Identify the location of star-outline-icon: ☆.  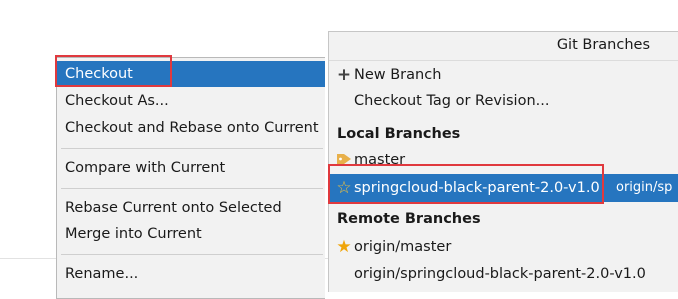
(344, 188).